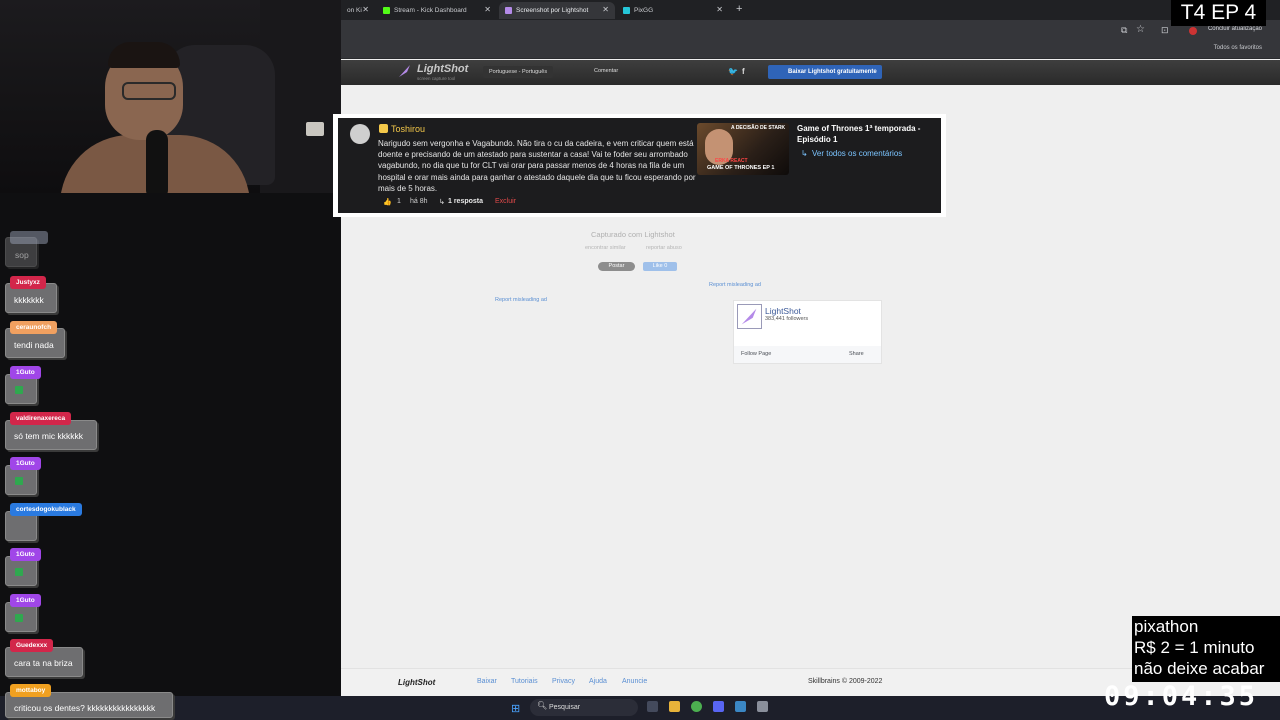  I want to click on tab-lightshot: Screenshot por Lightshot ✕, so click(557, 10).